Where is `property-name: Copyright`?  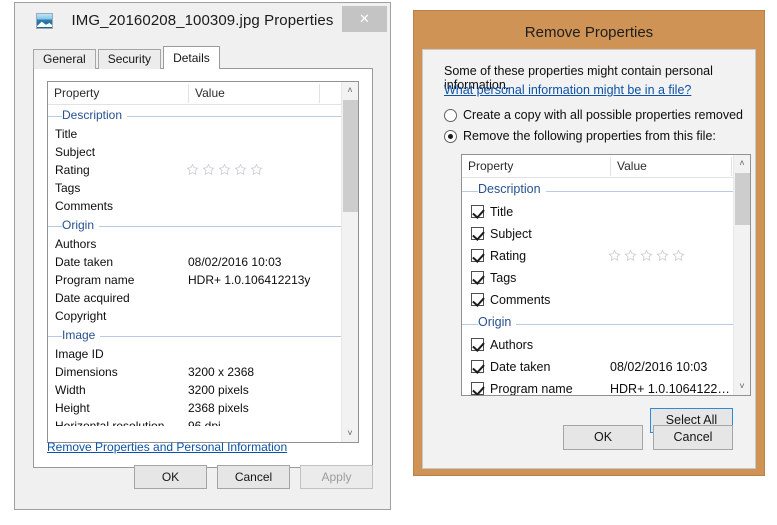 property-name: Copyright is located at coordinates (81, 316).